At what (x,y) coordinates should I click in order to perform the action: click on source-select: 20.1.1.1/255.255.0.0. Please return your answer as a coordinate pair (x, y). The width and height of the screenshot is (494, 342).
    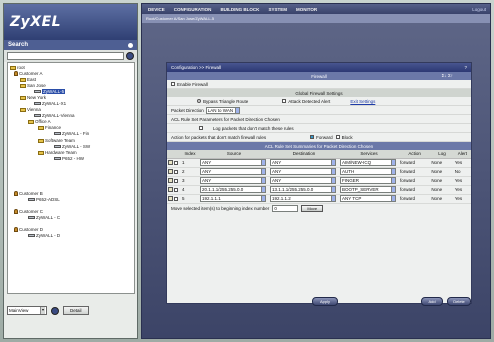
    Looking at the image, I should click on (233, 189).